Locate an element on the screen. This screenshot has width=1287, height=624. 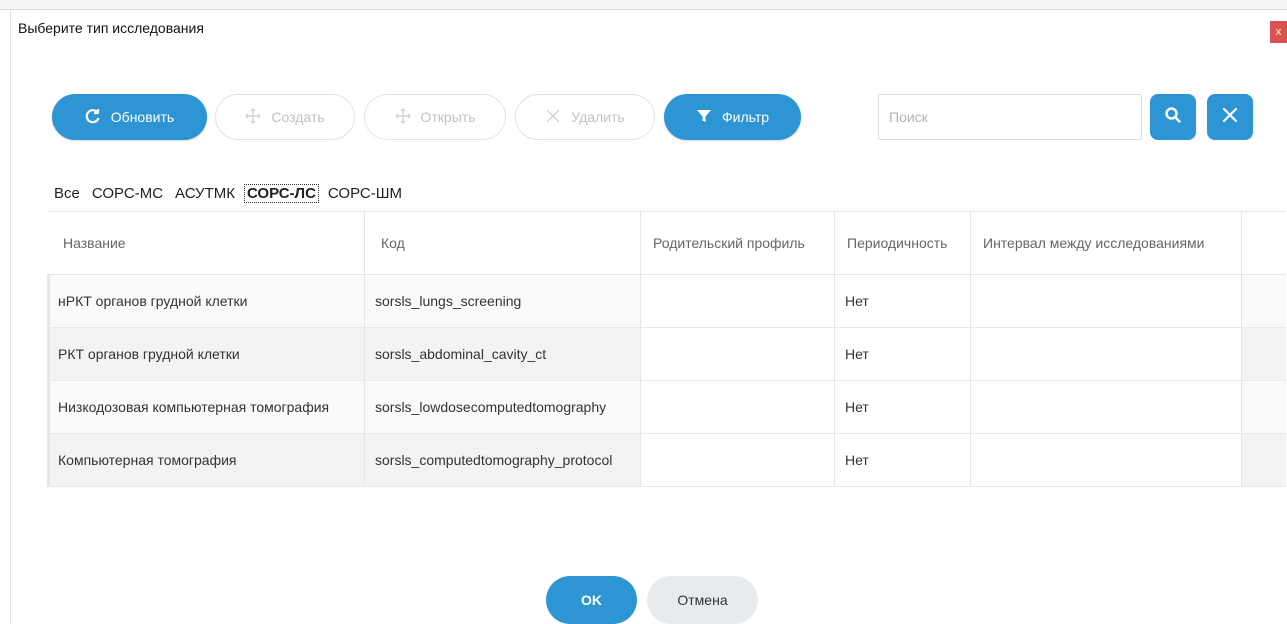
tab-sors-shm: СОРС-ШМ is located at coordinates (365, 193).